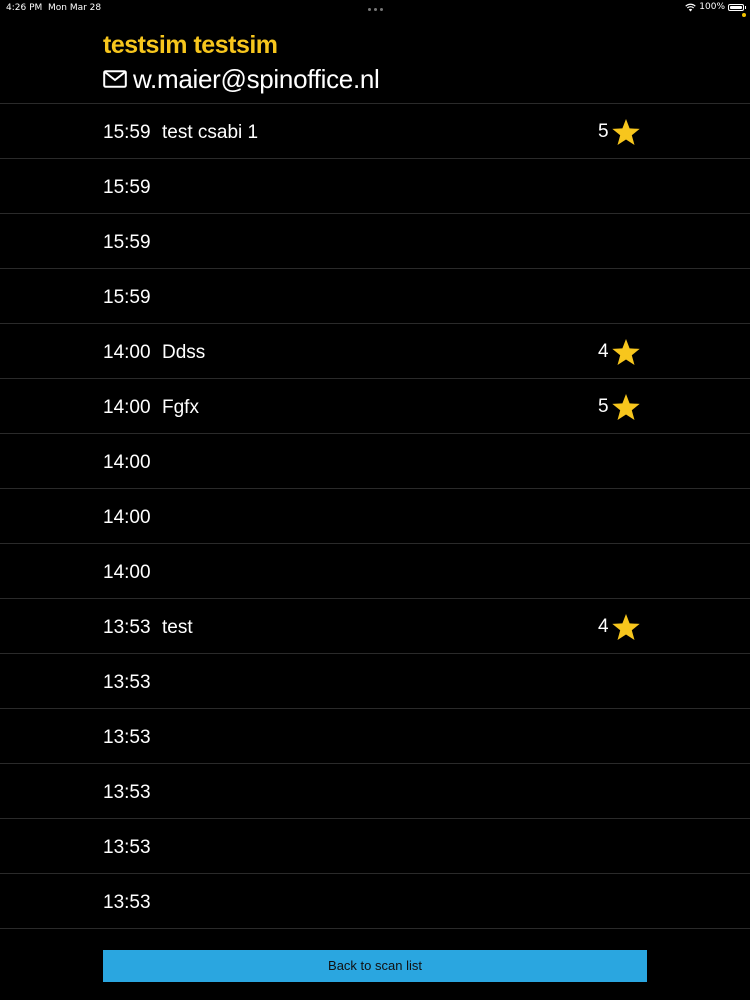 Image resolution: width=750 pixels, height=1000 pixels. I want to click on scan-name: Ddss, so click(184, 352).